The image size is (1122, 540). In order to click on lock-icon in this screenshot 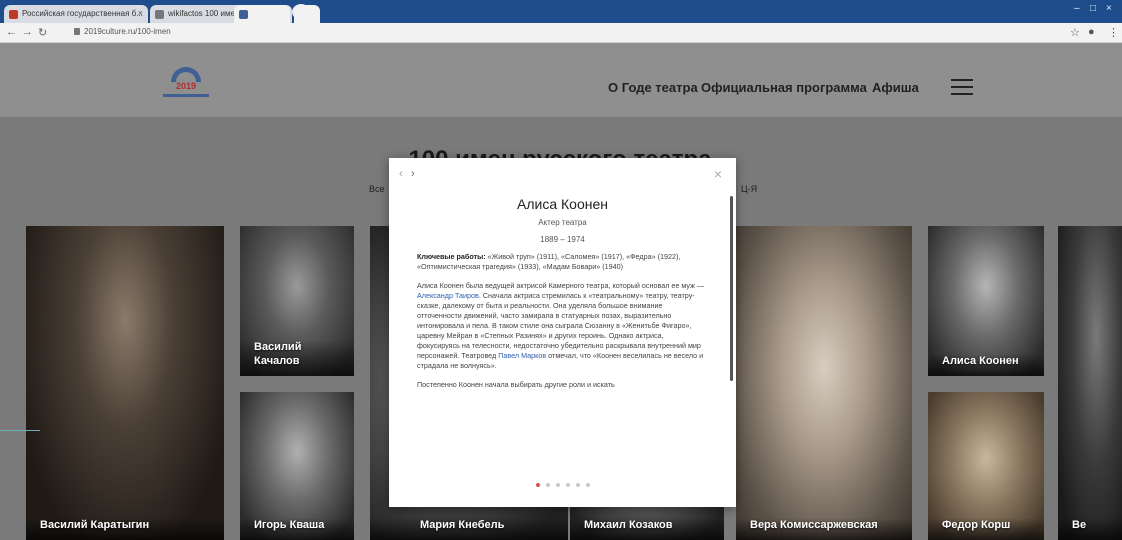, I will do `click(77, 31)`.